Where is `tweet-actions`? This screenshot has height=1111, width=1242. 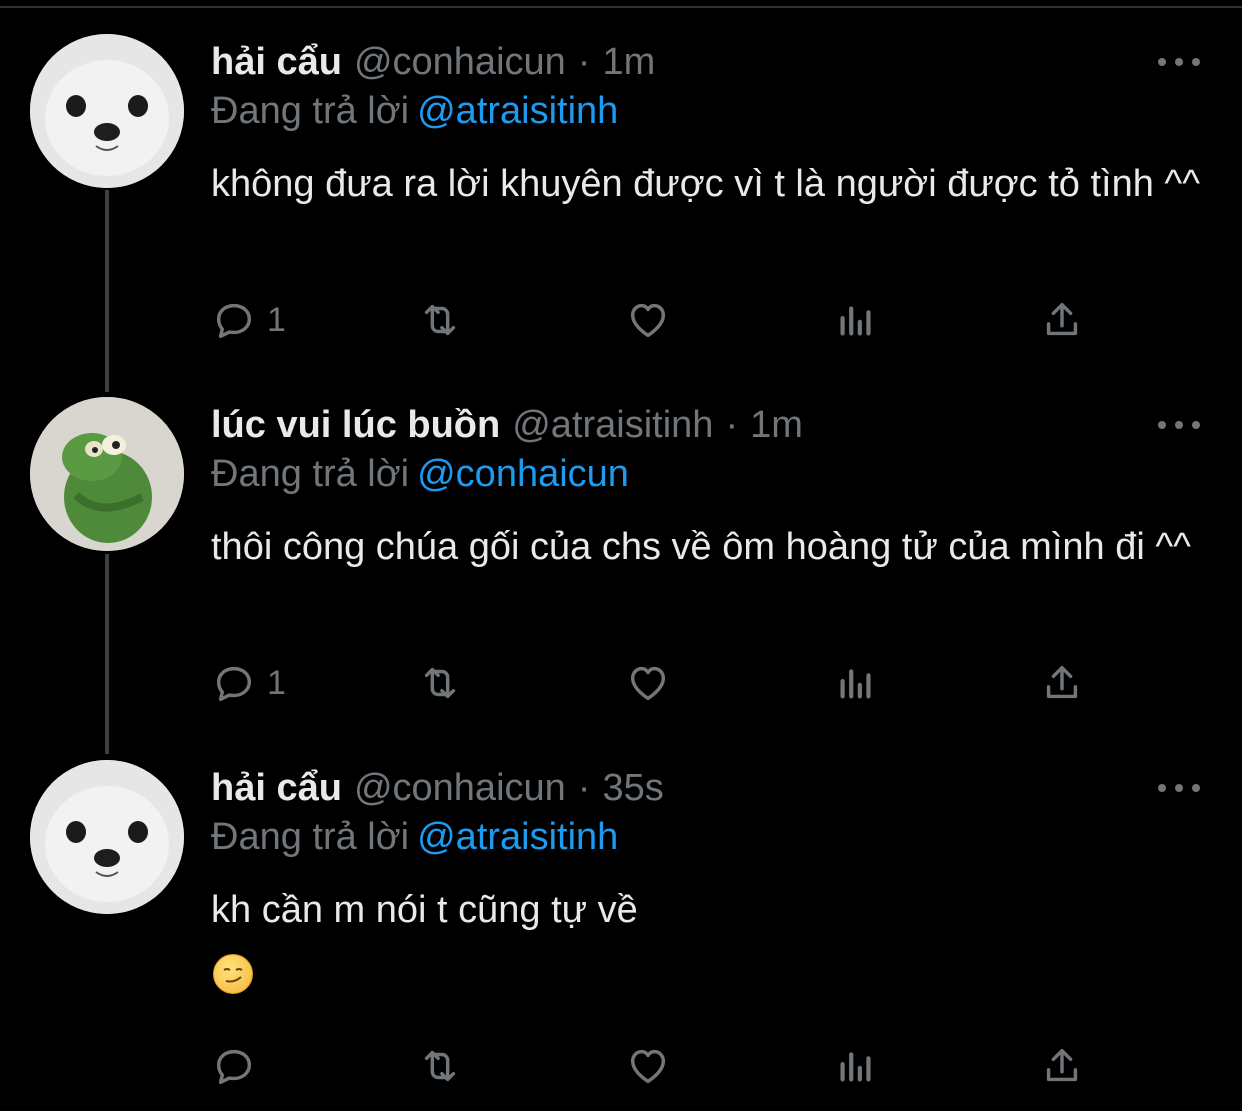 tweet-actions is located at coordinates (651, 1066).